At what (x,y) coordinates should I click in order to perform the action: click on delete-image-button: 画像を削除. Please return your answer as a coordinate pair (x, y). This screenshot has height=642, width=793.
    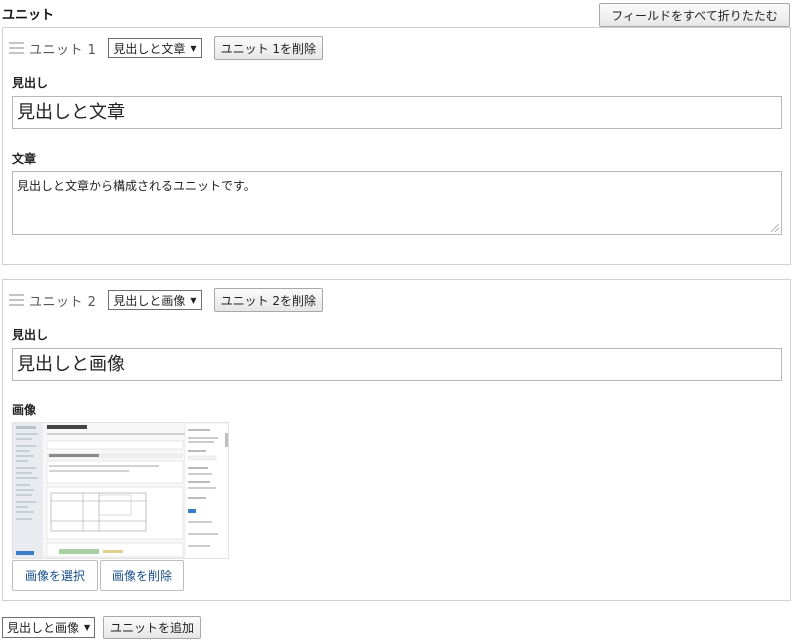
    Looking at the image, I should click on (142, 575).